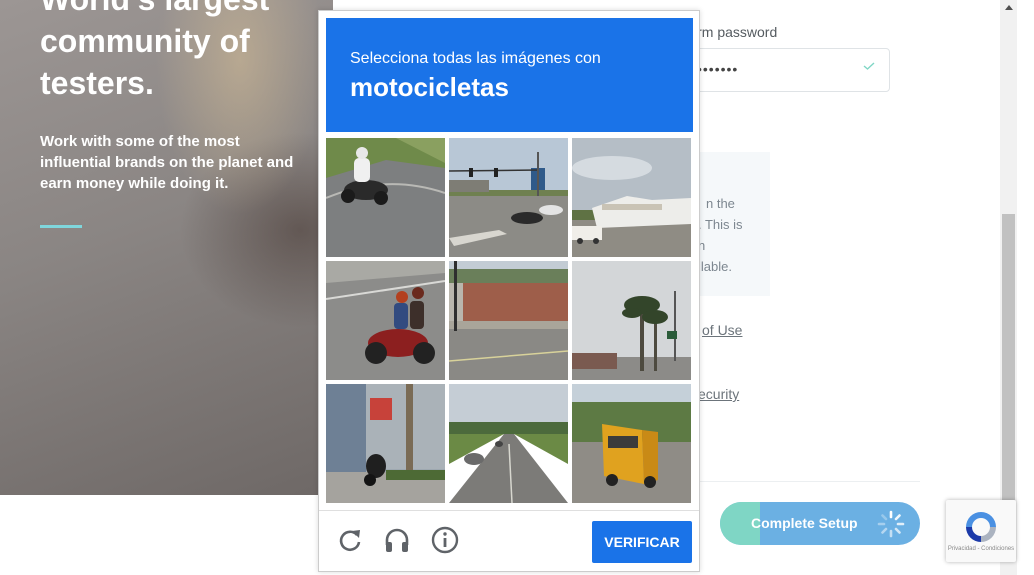 The width and height of the screenshot is (1034, 575). Describe the element at coordinates (631, 320) in the screenshot. I see `captcha-tile-palm-trees` at that location.